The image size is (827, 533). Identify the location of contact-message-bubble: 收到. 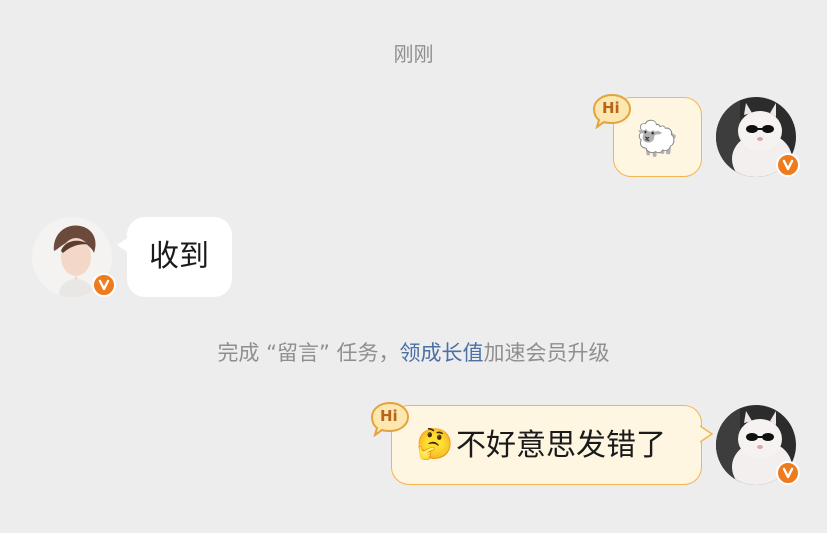
(174, 257).